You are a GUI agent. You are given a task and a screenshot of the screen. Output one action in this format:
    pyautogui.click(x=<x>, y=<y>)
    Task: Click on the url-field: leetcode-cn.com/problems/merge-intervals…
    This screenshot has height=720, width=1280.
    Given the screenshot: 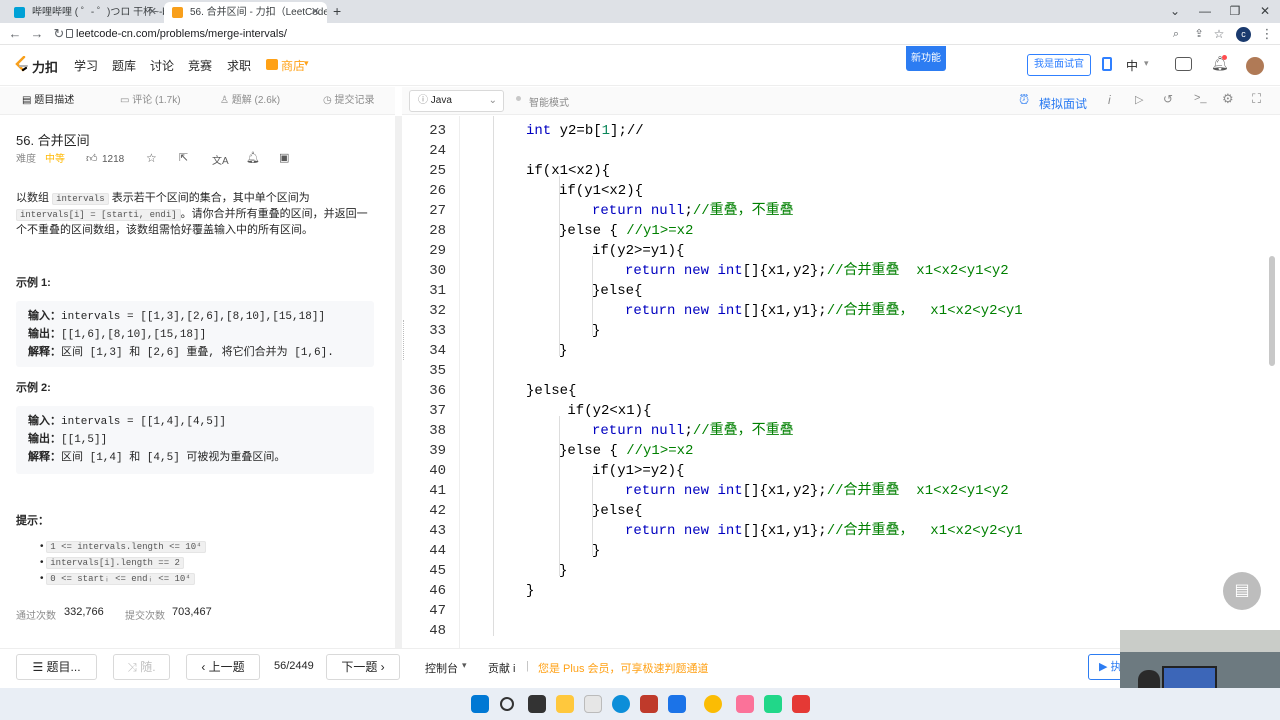 What is the action you would take?
    pyautogui.click(x=181, y=34)
    